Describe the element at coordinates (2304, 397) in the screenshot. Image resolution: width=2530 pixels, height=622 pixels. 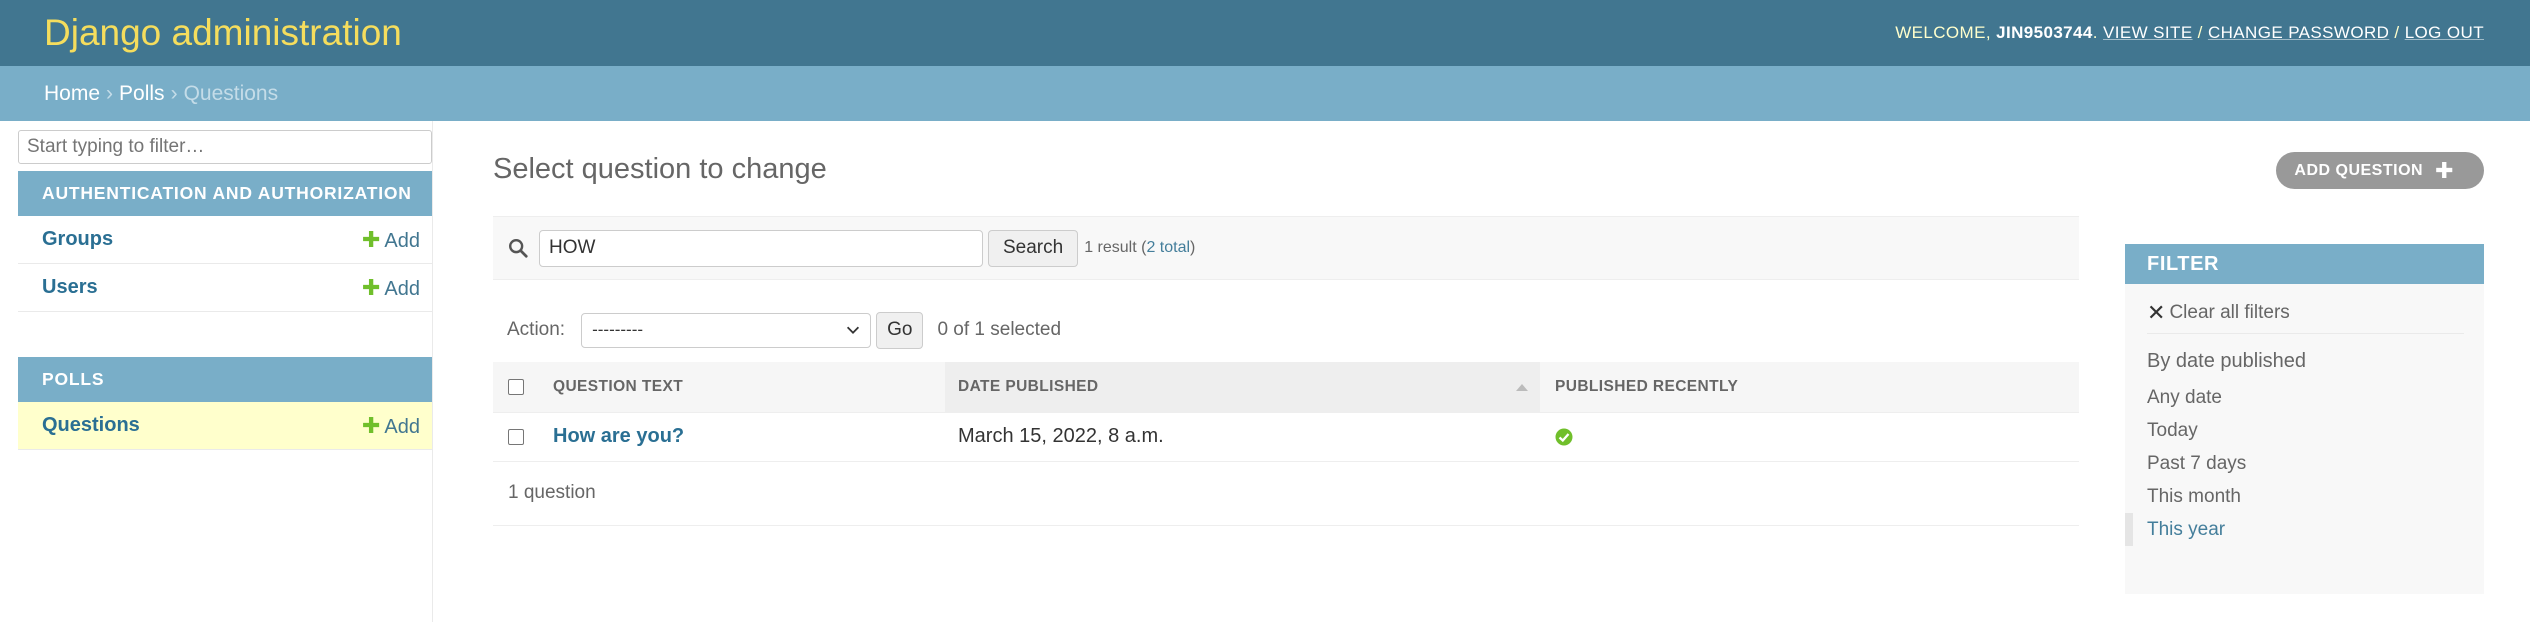
I see `filter-option: Any date` at that location.